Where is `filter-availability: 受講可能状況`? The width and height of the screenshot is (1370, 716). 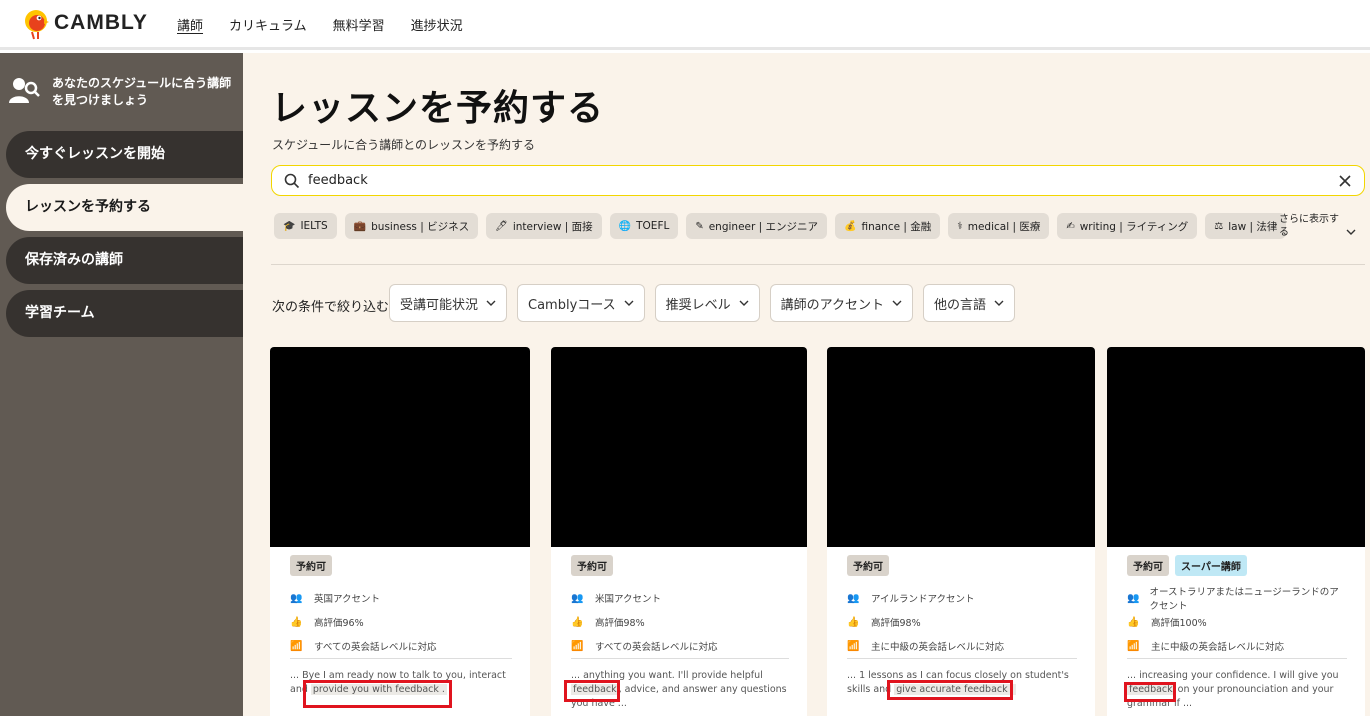
filter-availability: 受講可能状況 is located at coordinates (448, 303).